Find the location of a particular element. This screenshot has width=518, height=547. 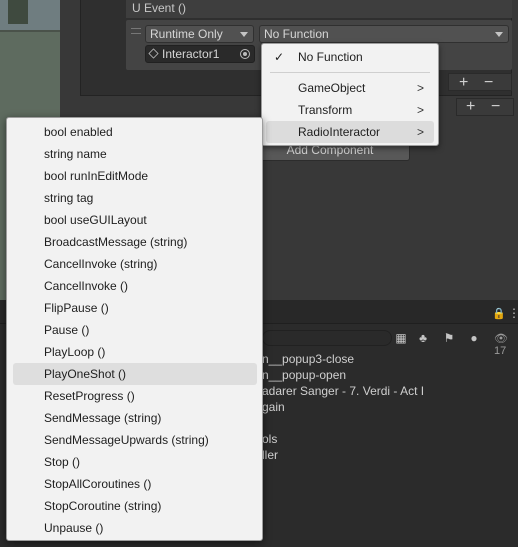

function-dropdown-label: No Function is located at coordinates (296, 34).